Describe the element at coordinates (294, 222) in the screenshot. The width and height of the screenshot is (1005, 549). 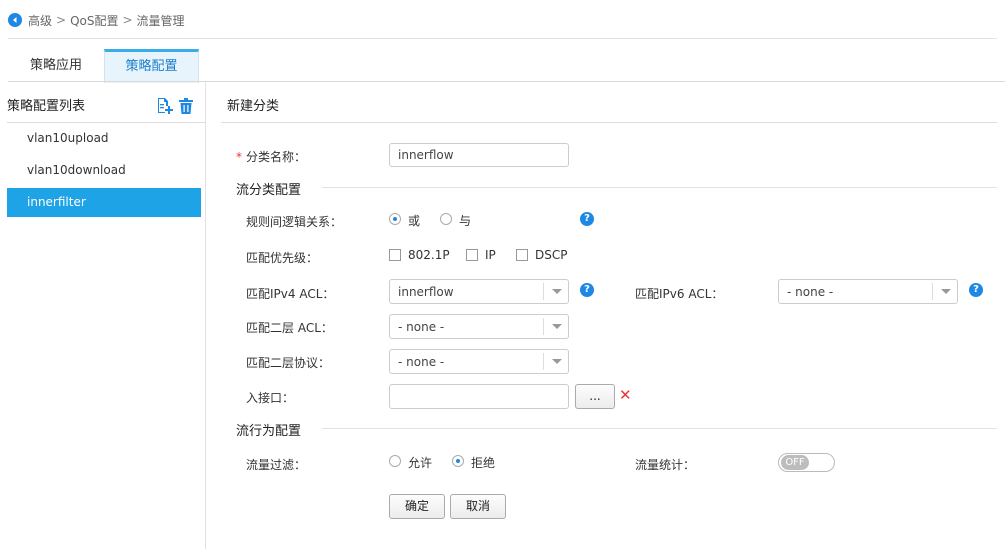
I see `logic-label: 规则间逻辑关系：` at that location.